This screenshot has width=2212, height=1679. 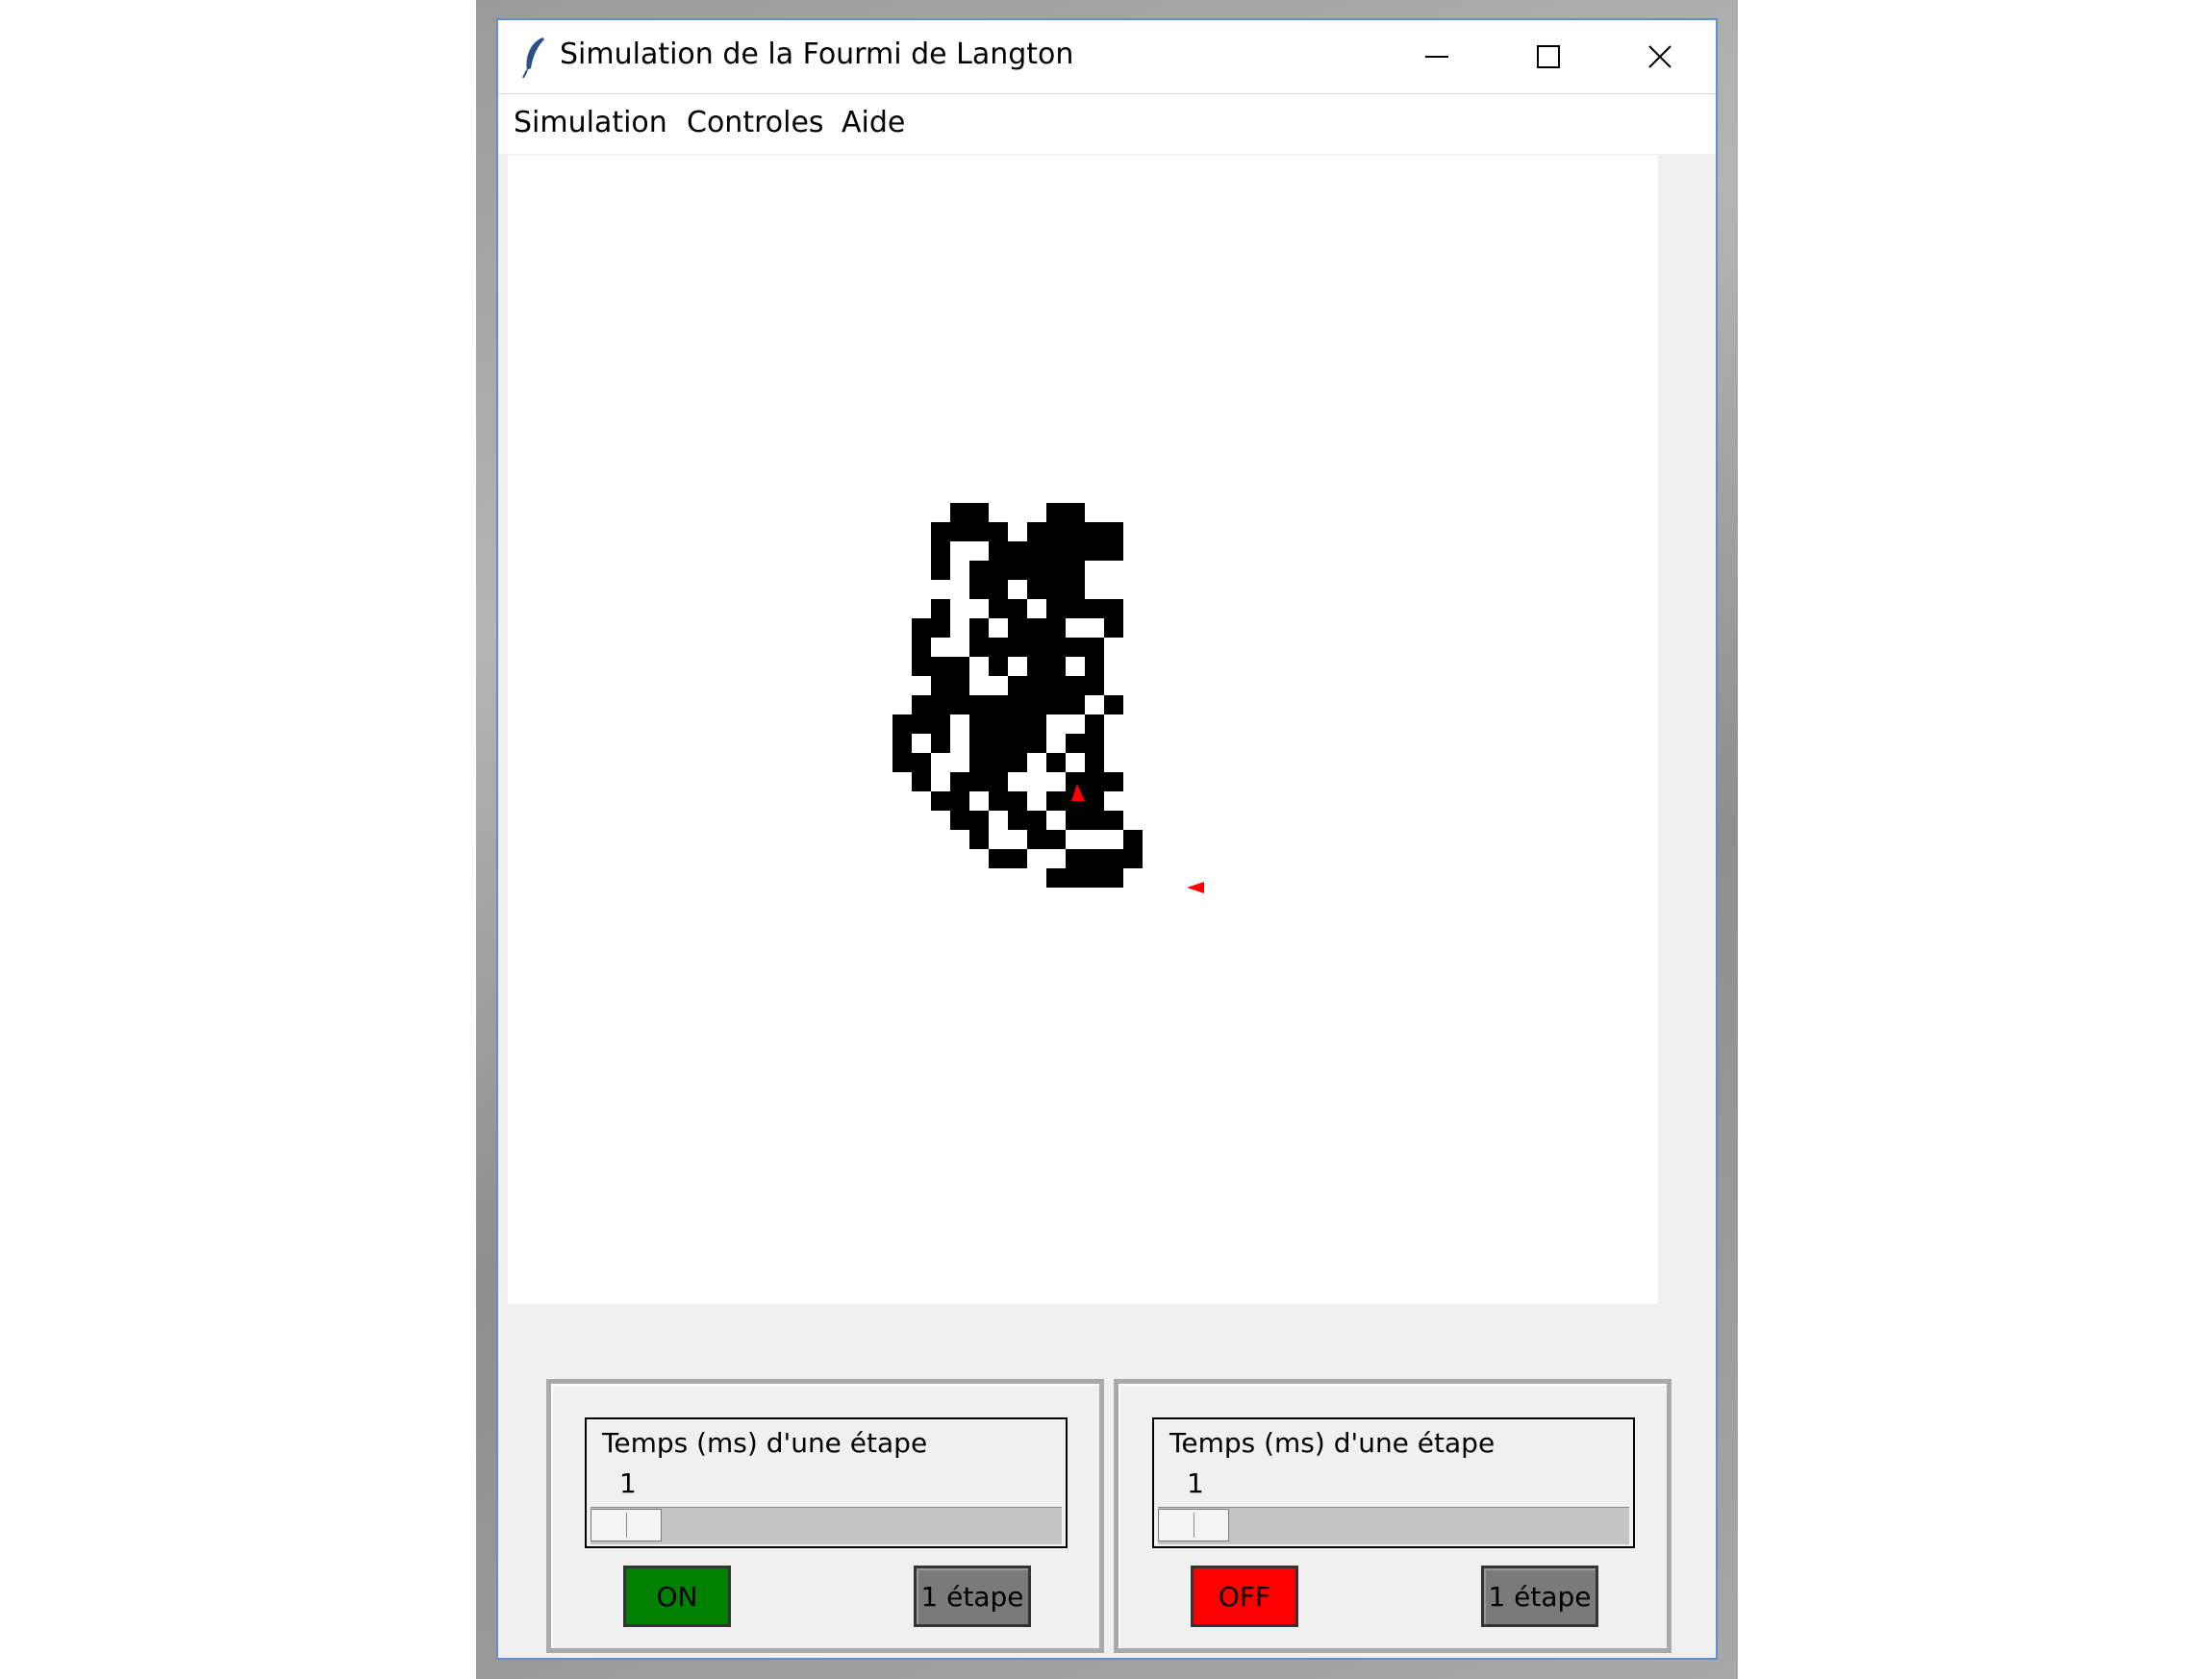 What do you see at coordinates (873, 122) in the screenshot?
I see `menu-aide: Aide` at bounding box center [873, 122].